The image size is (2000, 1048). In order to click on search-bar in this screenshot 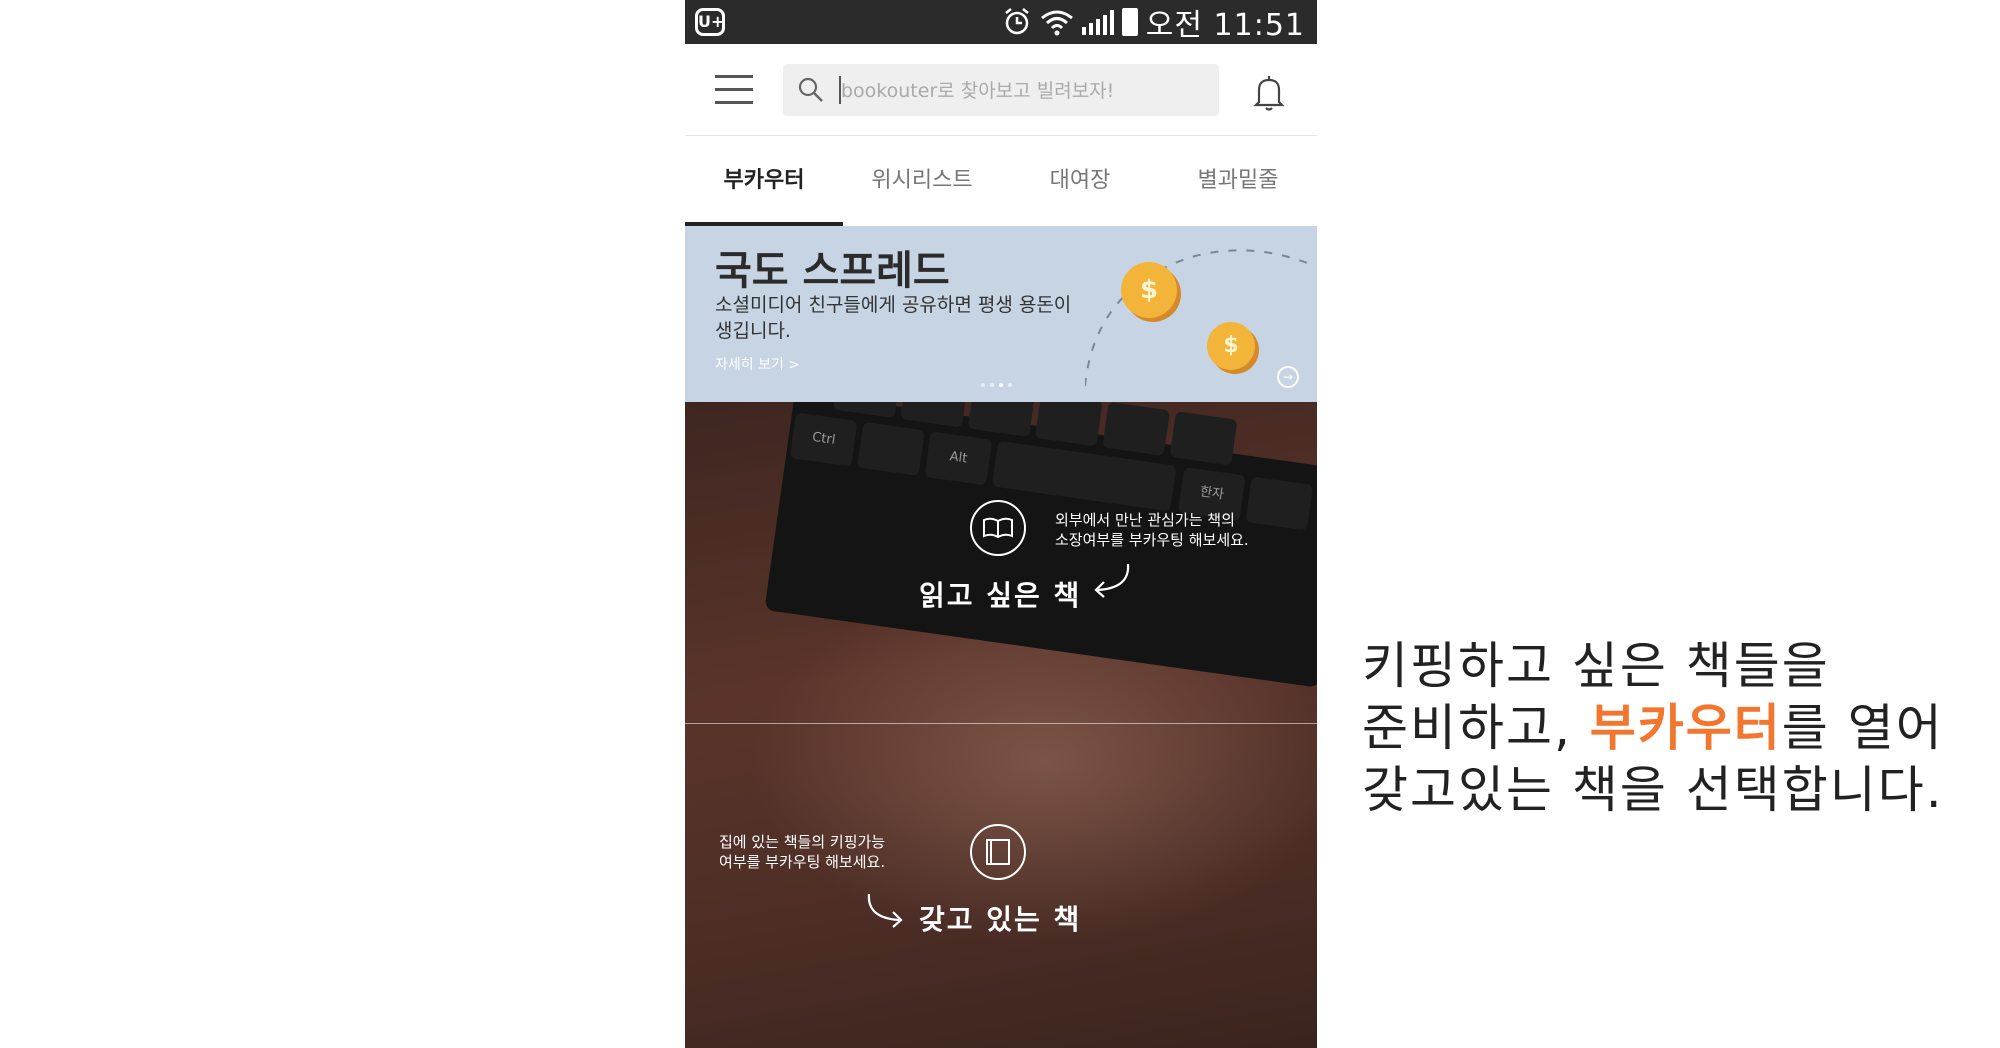, I will do `click(1001, 90)`.